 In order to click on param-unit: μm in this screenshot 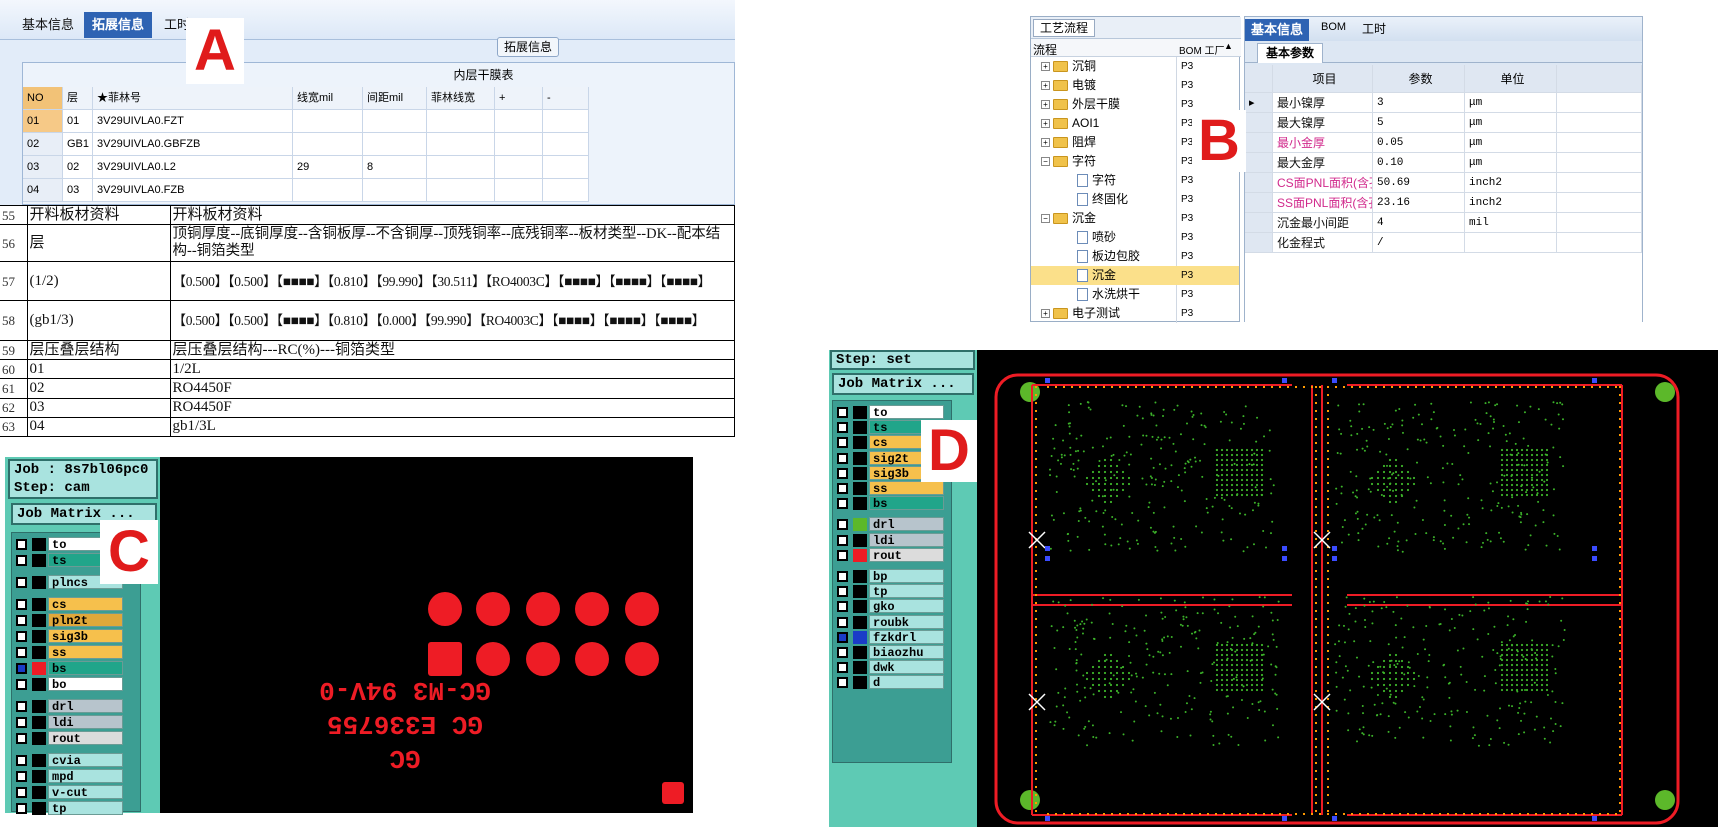, I will do `click(1511, 123)`.